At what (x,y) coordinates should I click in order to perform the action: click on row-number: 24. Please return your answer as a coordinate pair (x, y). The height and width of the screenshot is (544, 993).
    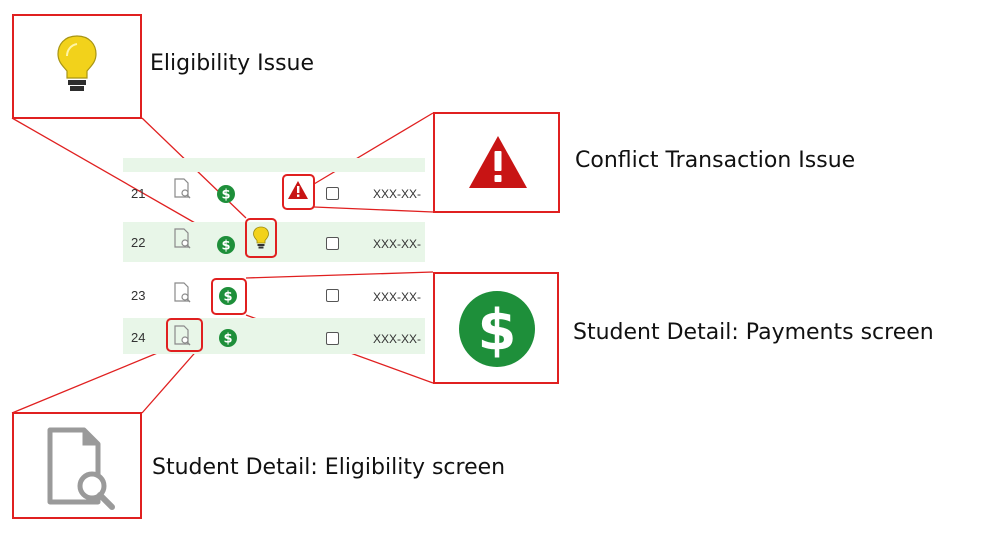
    Looking at the image, I should click on (138, 337).